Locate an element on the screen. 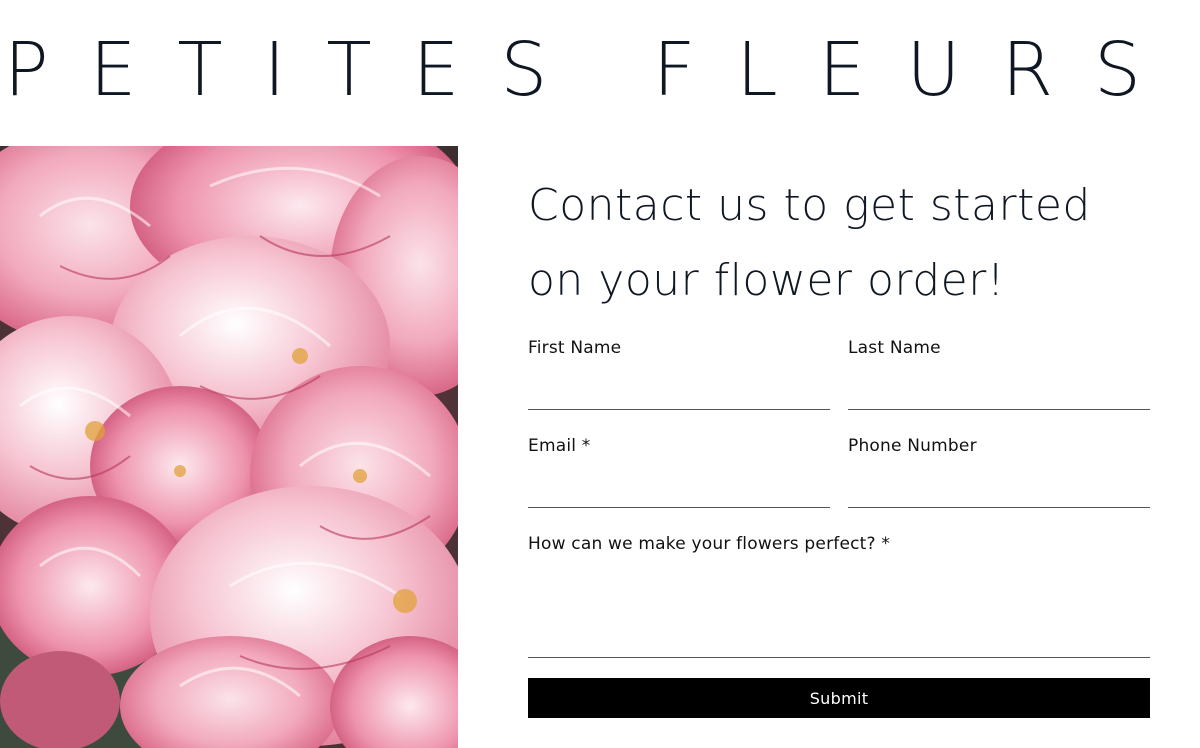 This screenshot has height=748, width=1200. message-label: How can we make your flowers perfect? * is located at coordinates (709, 544).